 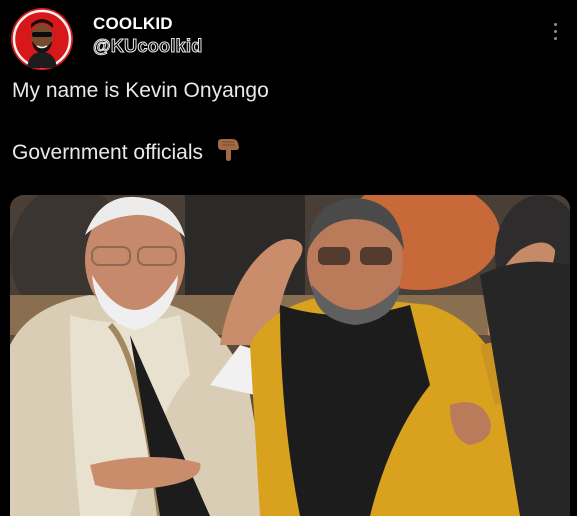 I want to click on user-handle: @KUcoolkid, so click(x=148, y=46).